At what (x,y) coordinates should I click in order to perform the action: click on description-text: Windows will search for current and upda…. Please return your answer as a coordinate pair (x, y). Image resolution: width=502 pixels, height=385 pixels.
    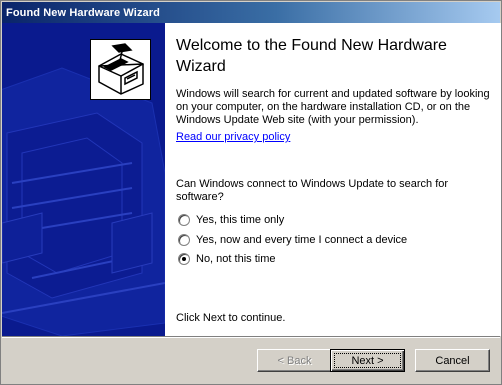
    Looking at the image, I should click on (333, 107).